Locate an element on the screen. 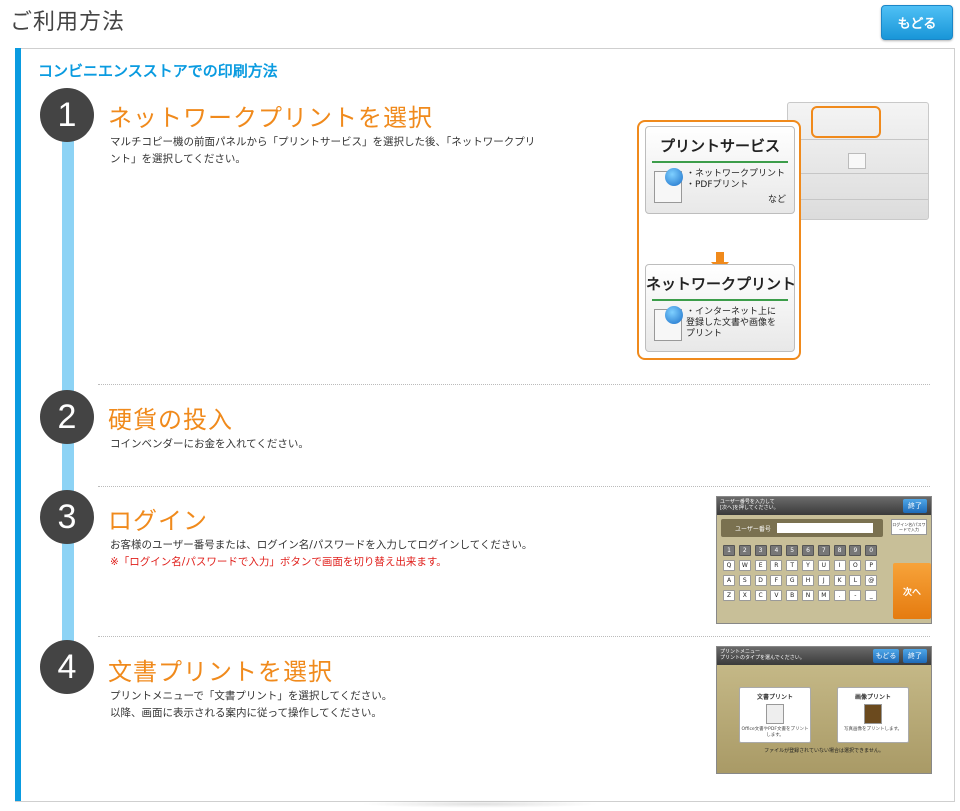 The image size is (960, 811). document-icon is located at coordinates (775, 714).